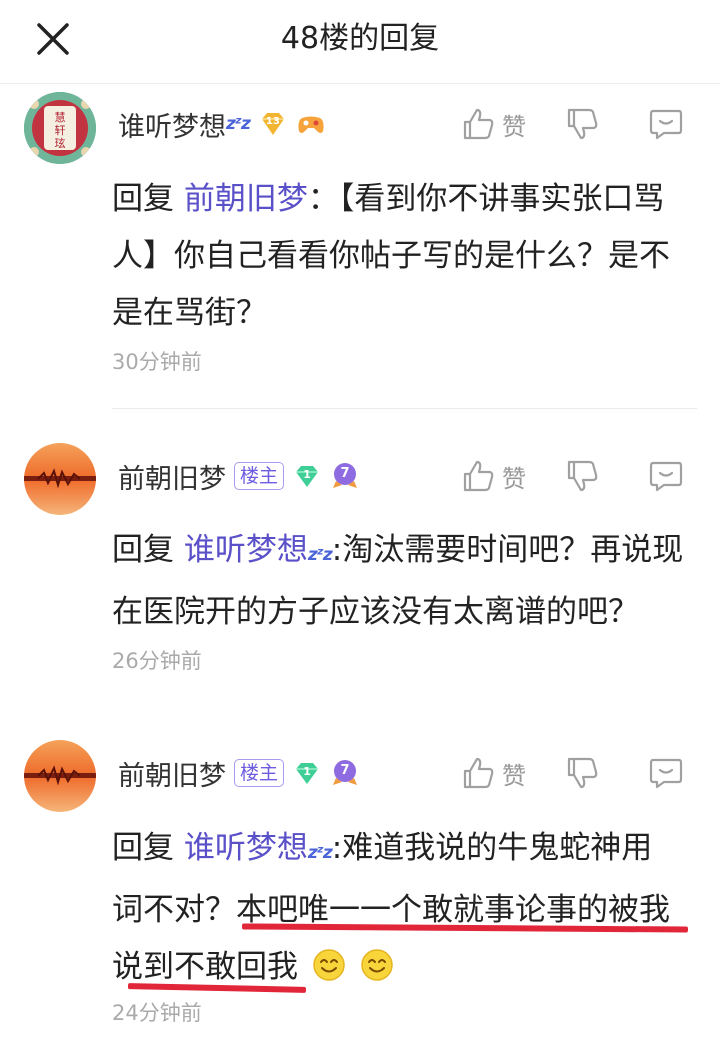 The image size is (720, 1055). Describe the element at coordinates (60, 143) in the screenshot. I see `svg-text: 玹` at that location.